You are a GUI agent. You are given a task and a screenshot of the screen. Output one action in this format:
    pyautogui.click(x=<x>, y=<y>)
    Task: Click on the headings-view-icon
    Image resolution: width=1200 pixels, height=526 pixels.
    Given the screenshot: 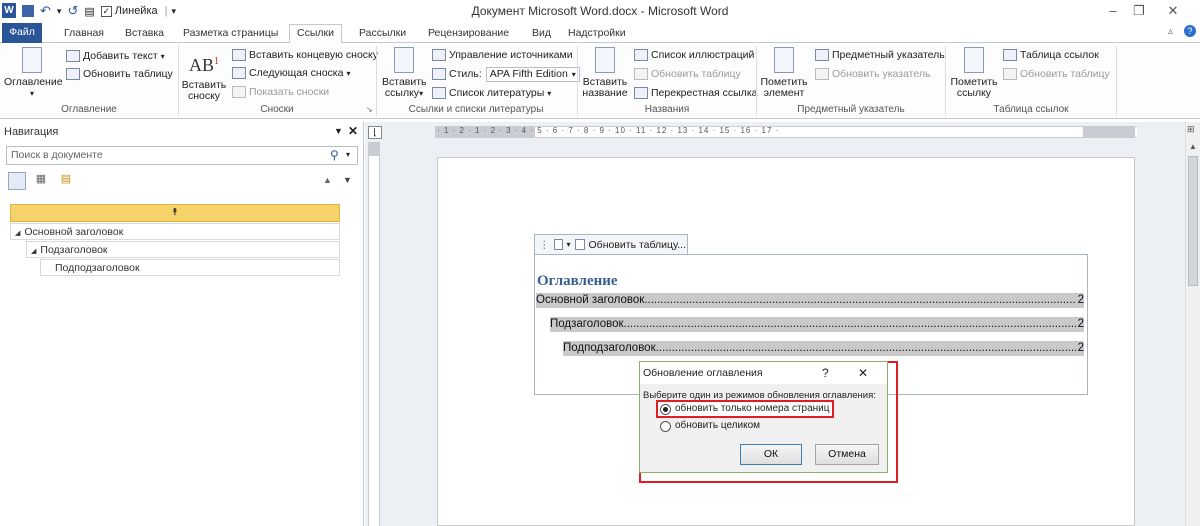 What is the action you would take?
    pyautogui.click(x=17, y=181)
    